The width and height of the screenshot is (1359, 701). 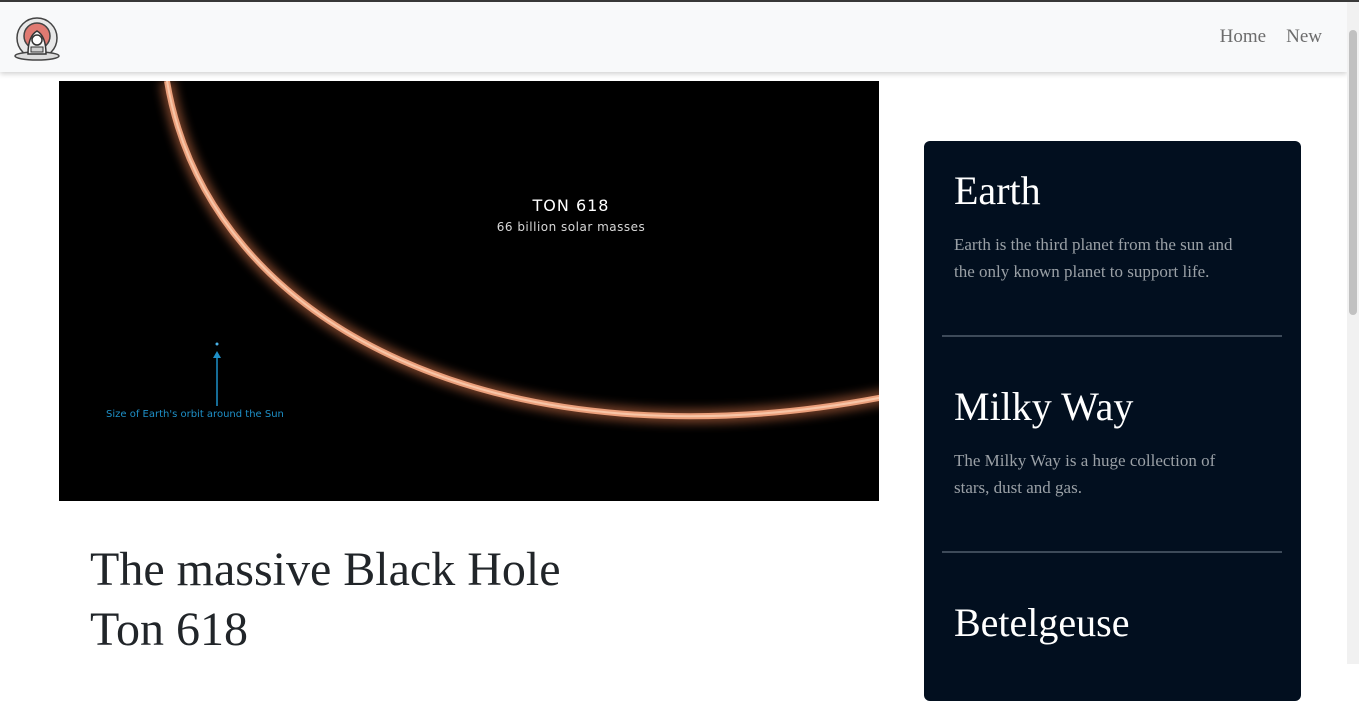 What do you see at coordinates (997, 190) in the screenshot?
I see `card-title: Earth` at bounding box center [997, 190].